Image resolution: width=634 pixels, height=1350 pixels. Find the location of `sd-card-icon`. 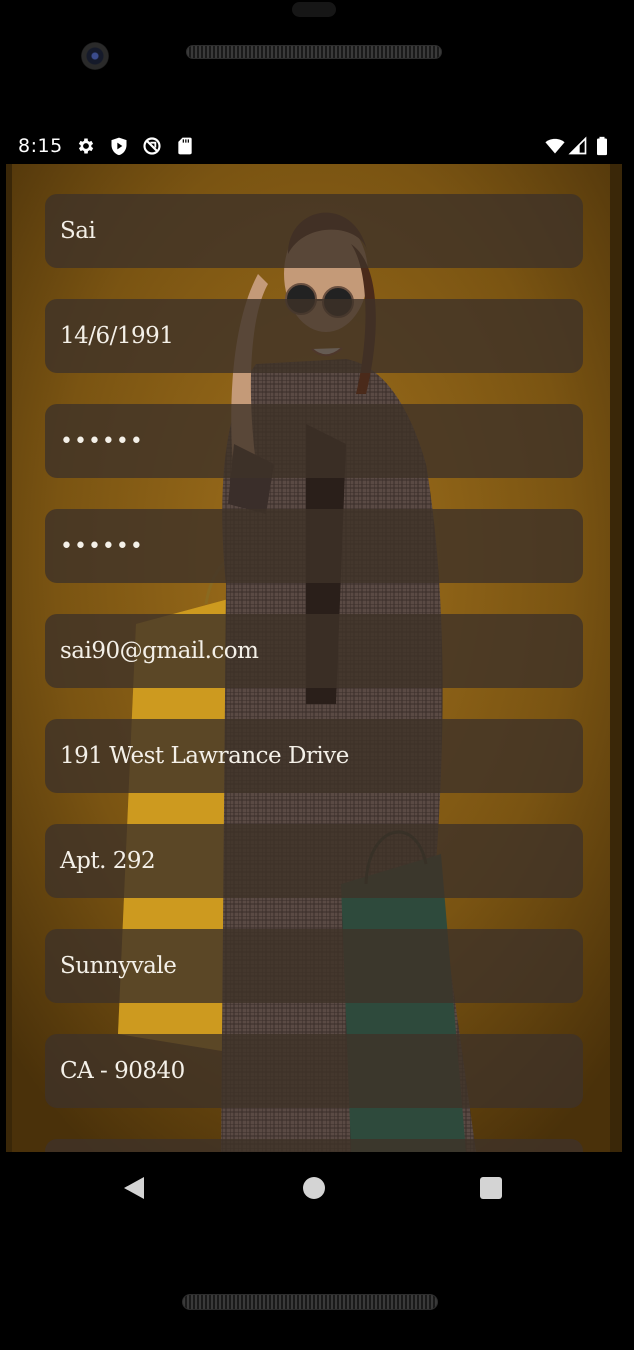

sd-card-icon is located at coordinates (185, 146).